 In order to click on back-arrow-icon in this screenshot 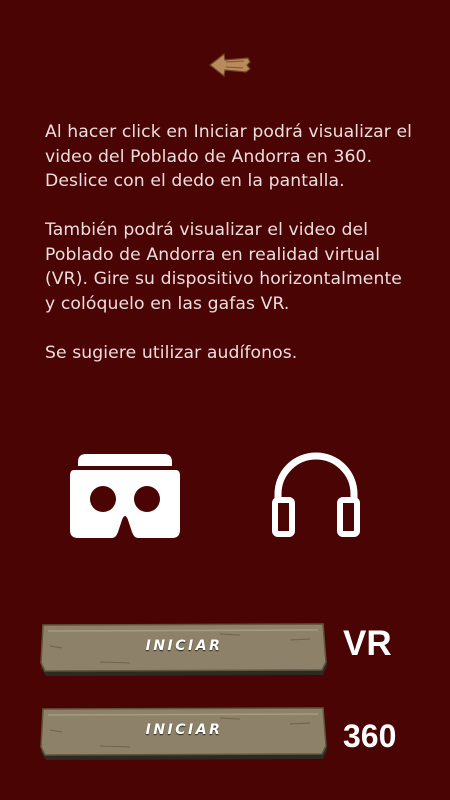, I will do `click(230, 65)`.